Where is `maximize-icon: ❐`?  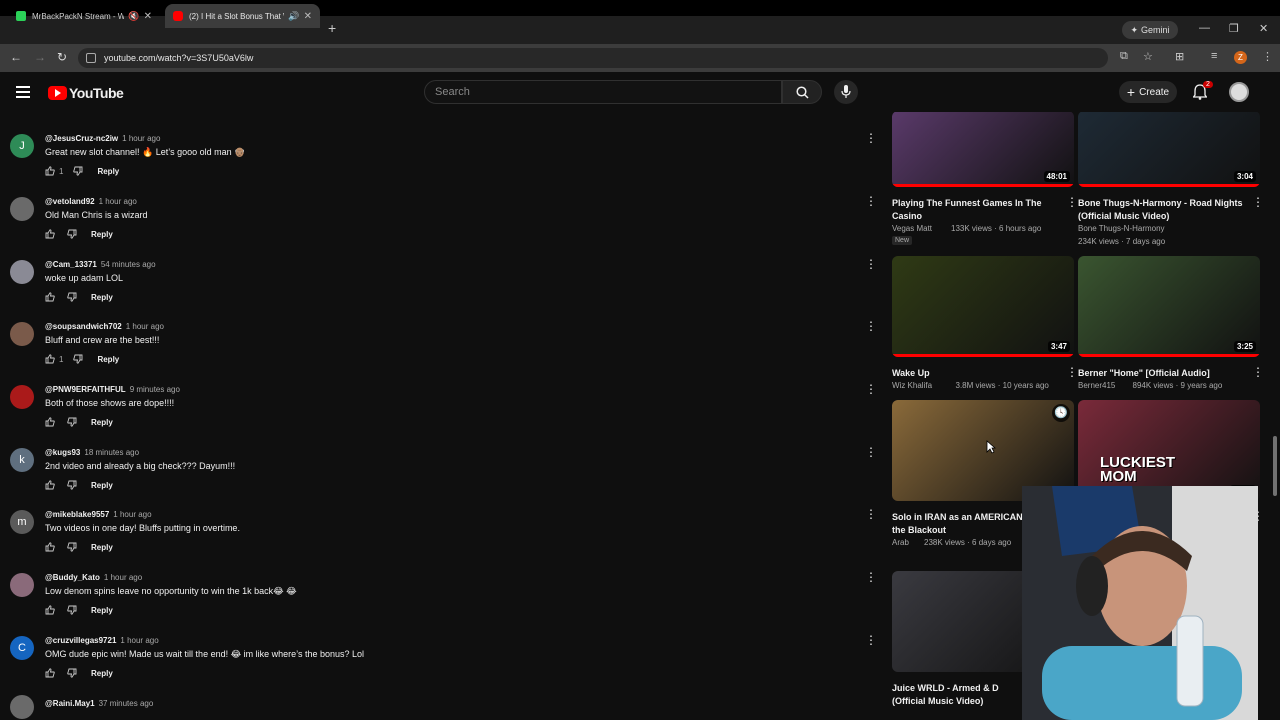 maximize-icon: ❐ is located at coordinates (1234, 28).